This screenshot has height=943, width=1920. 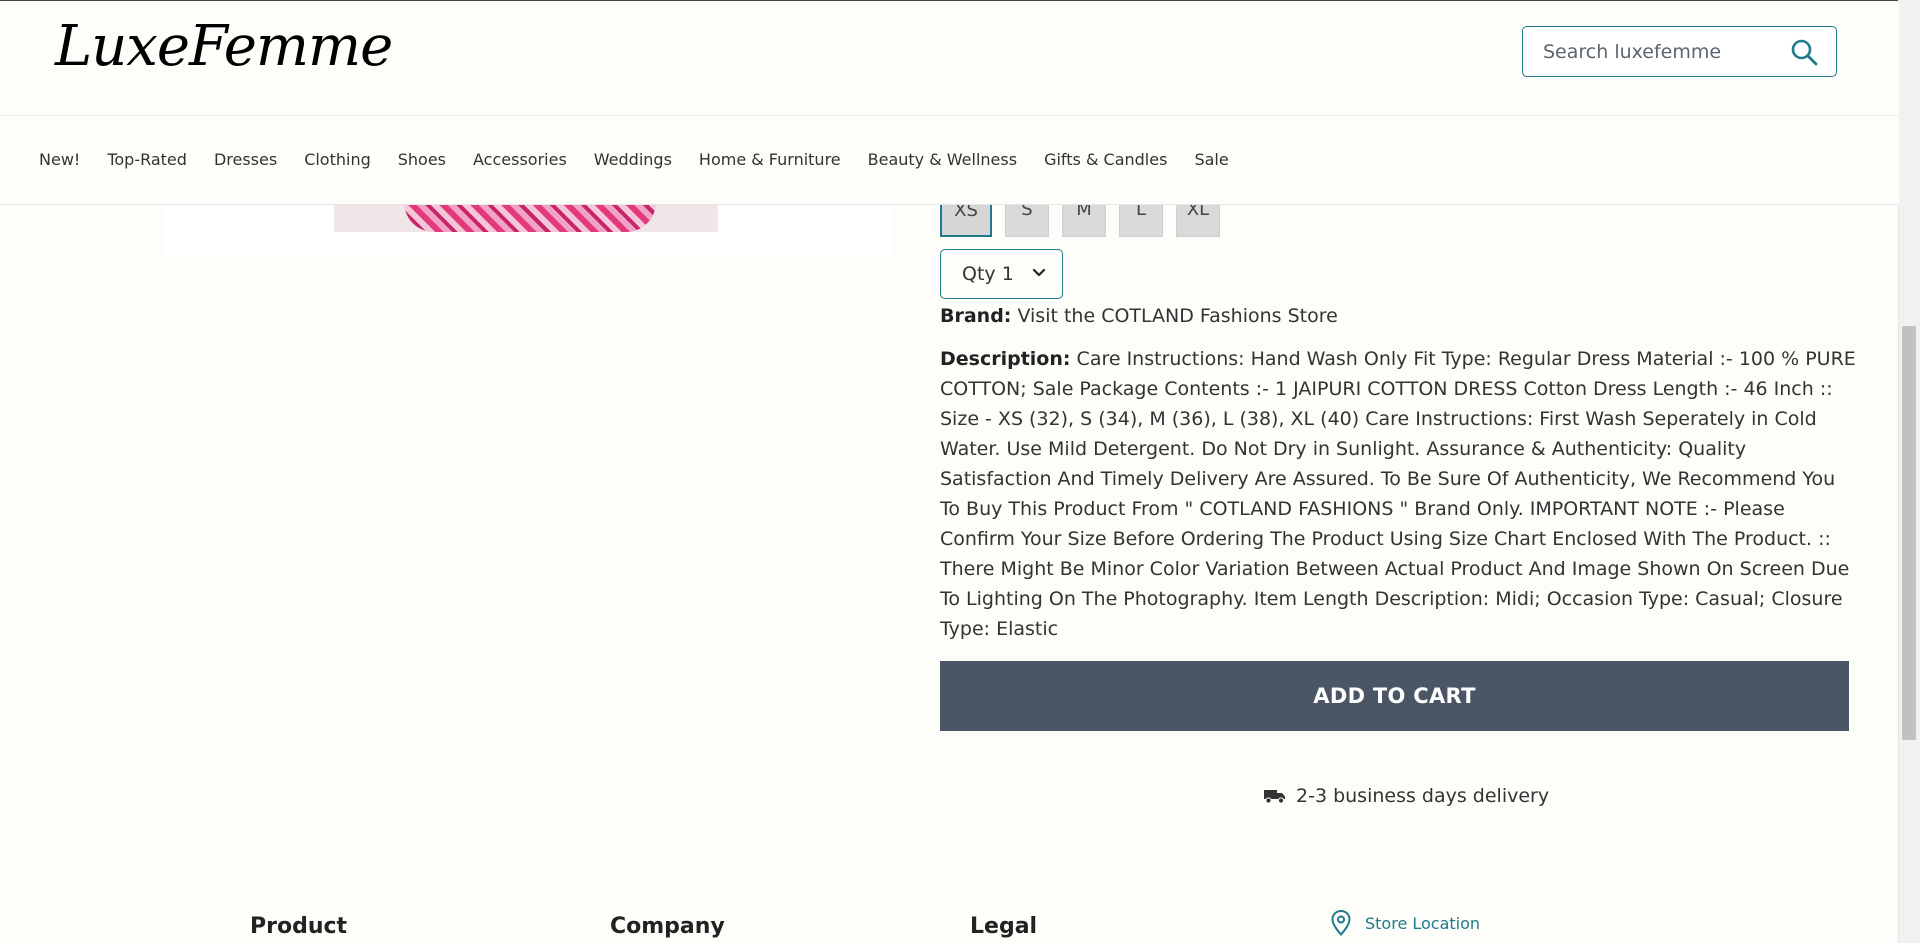 What do you see at coordinates (1909, 533) in the screenshot?
I see `scrollbar-thumb` at bounding box center [1909, 533].